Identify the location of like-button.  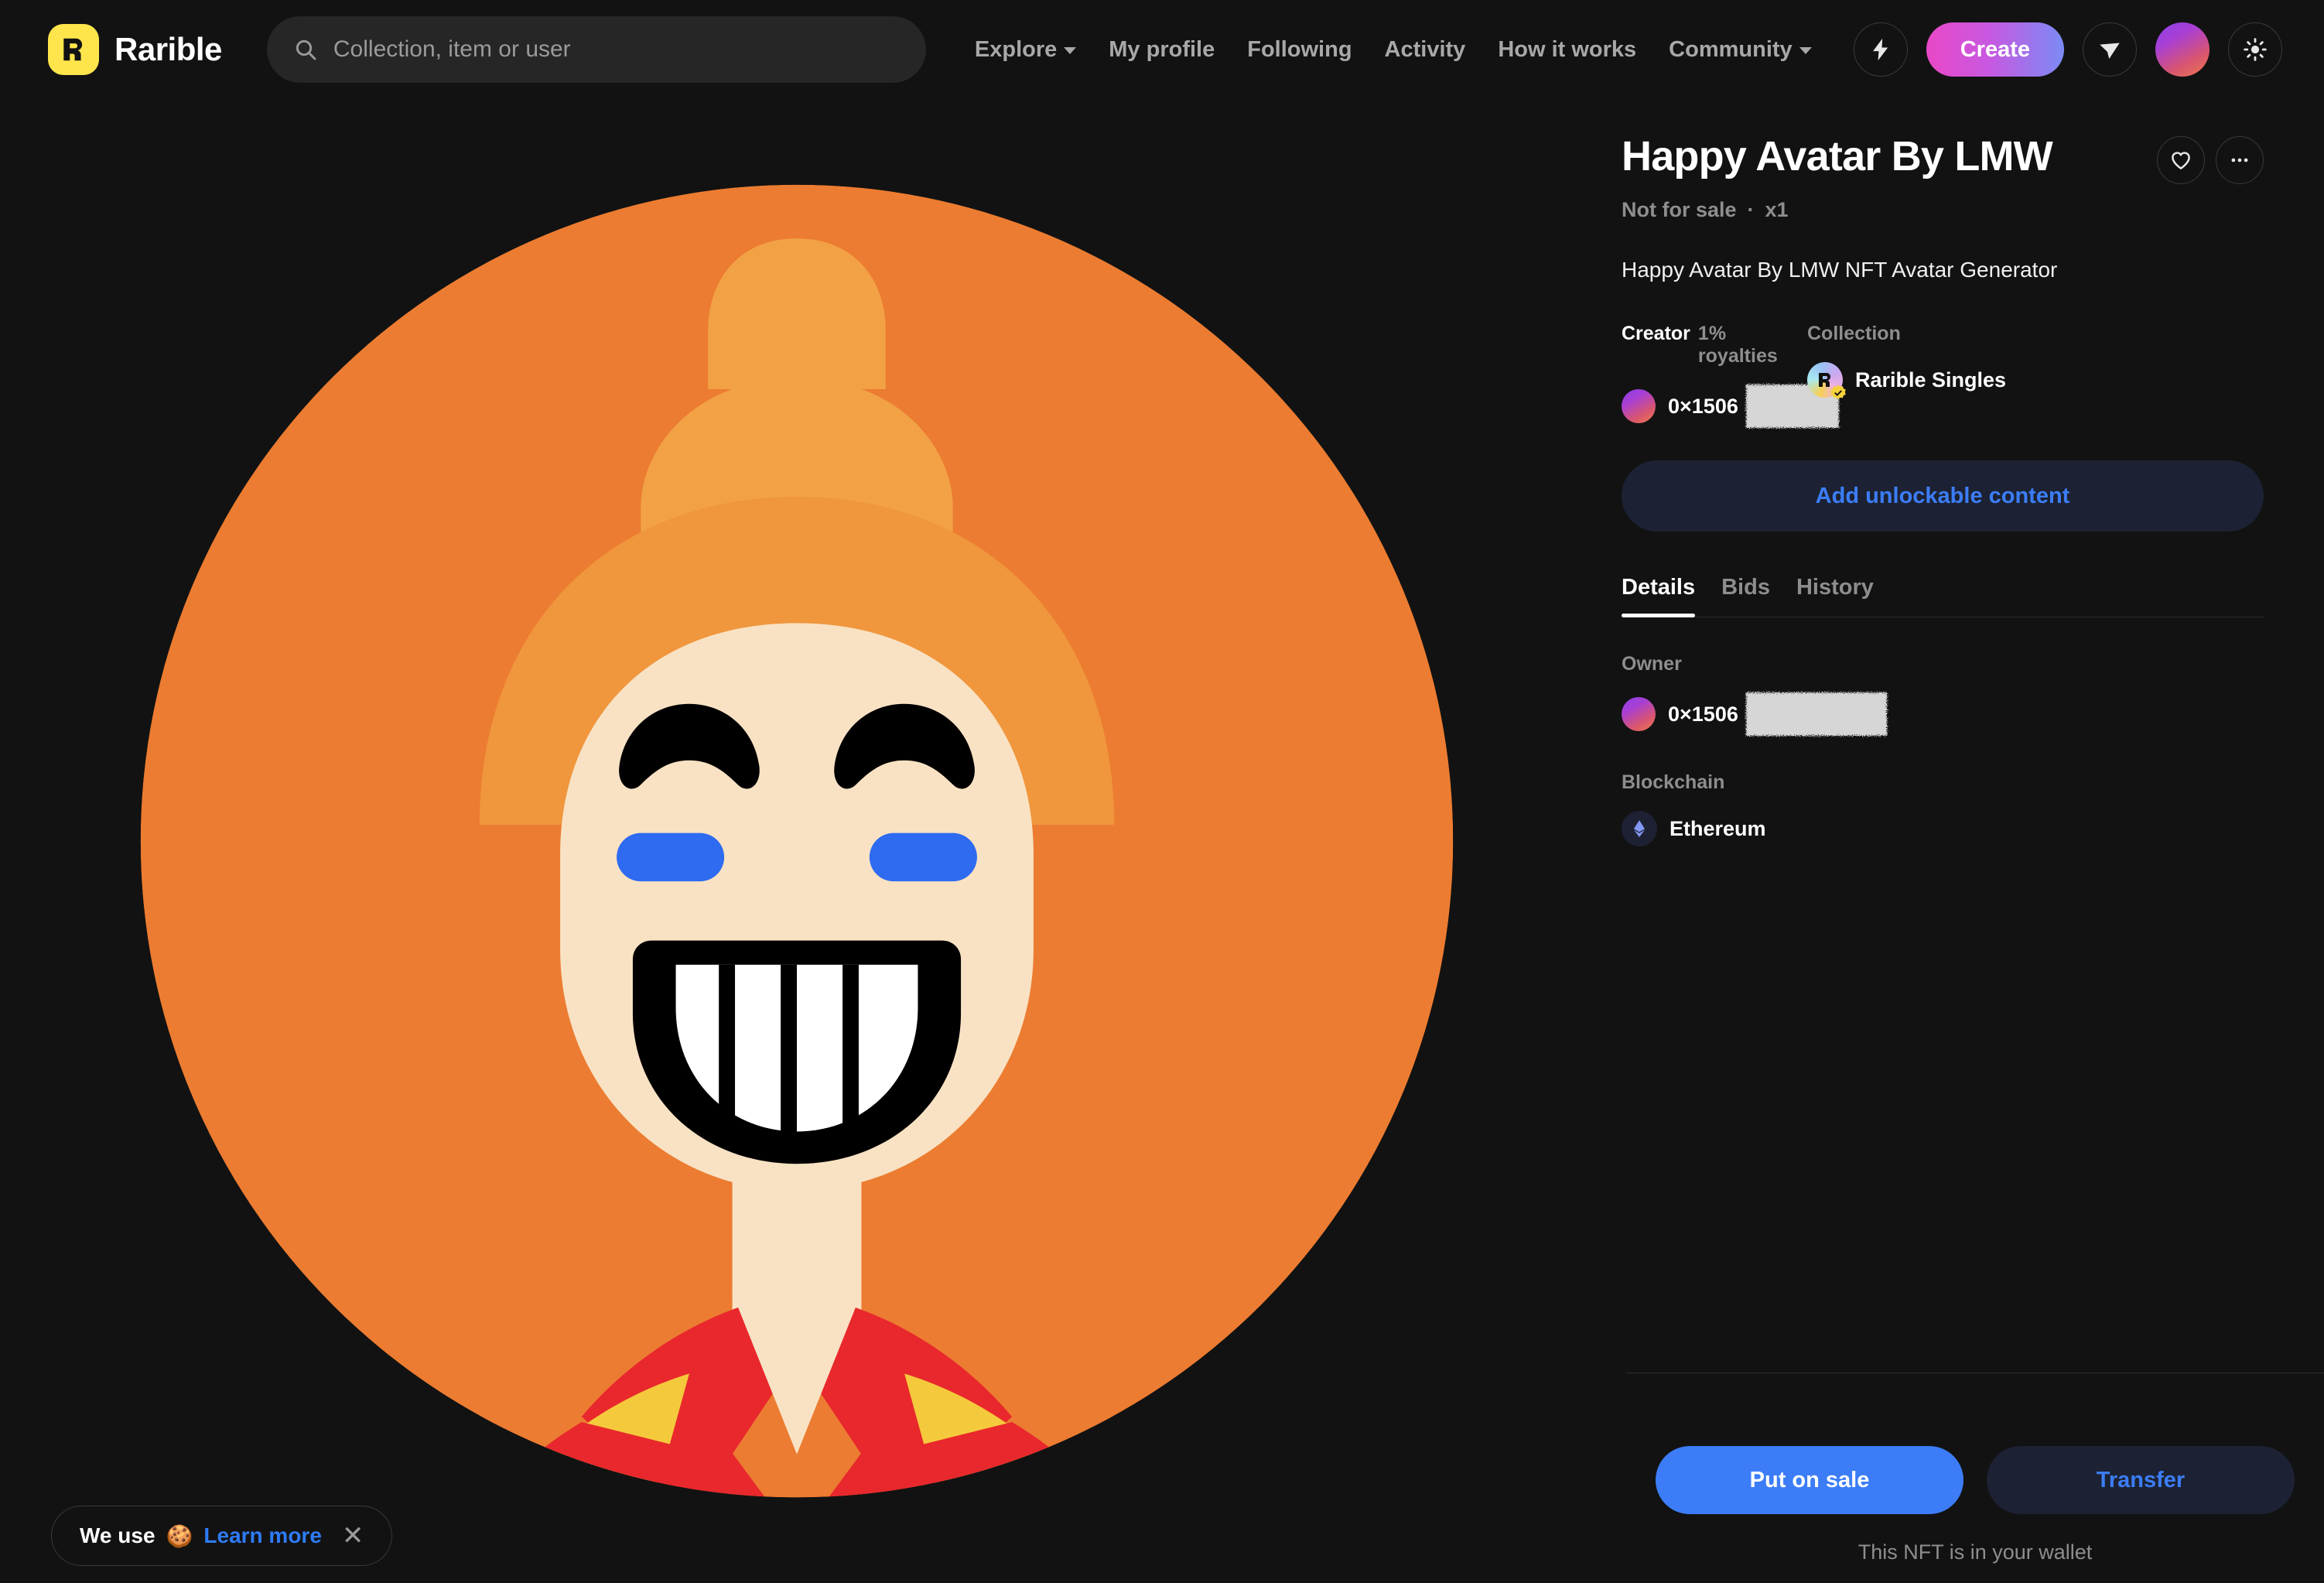
(2181, 160).